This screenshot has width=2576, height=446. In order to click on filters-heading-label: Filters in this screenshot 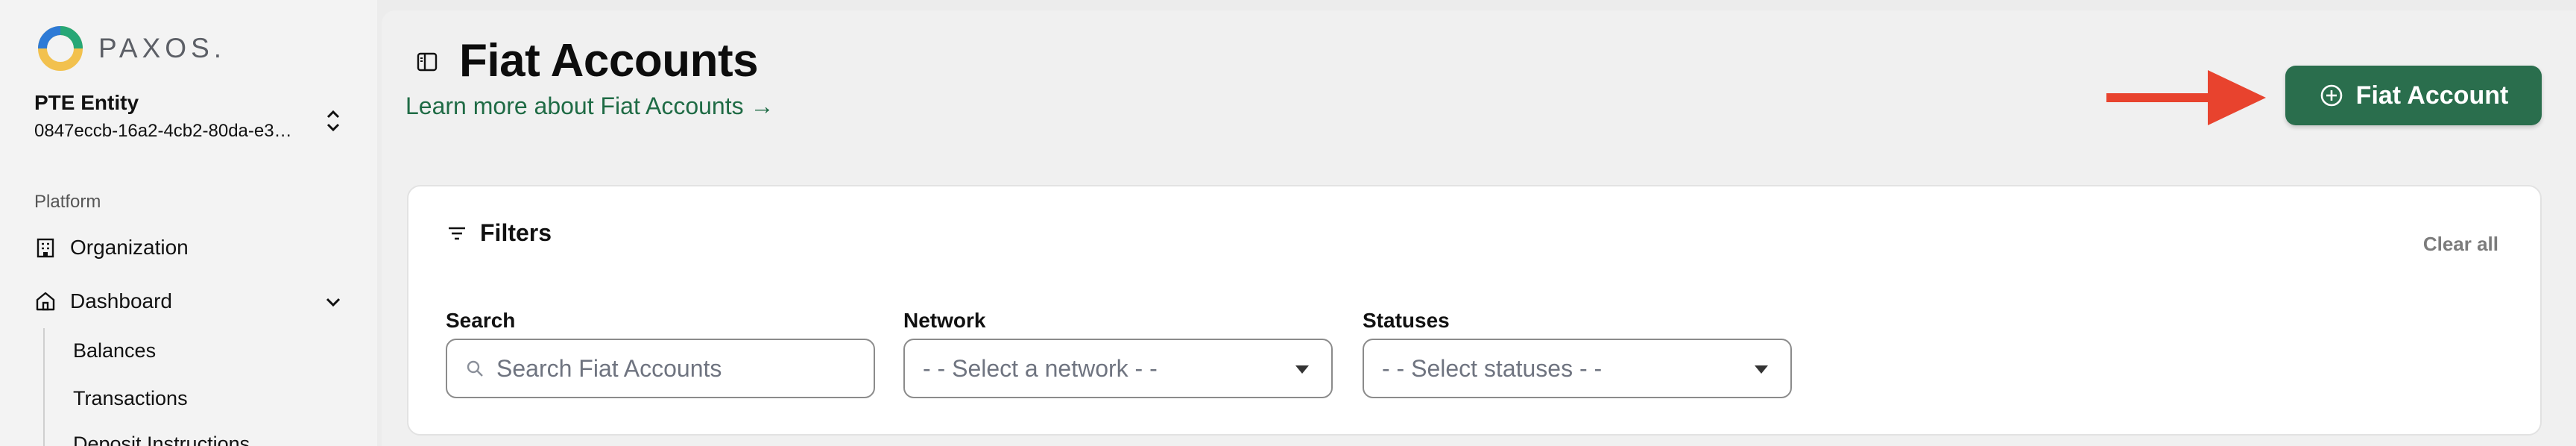, I will do `click(516, 232)`.